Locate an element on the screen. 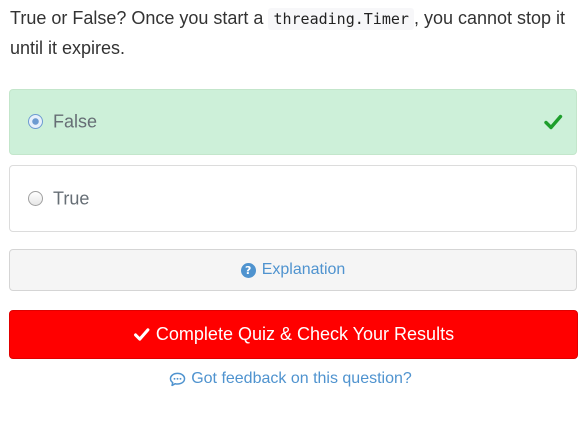  explanation-content: ? Explanation is located at coordinates (293, 270).